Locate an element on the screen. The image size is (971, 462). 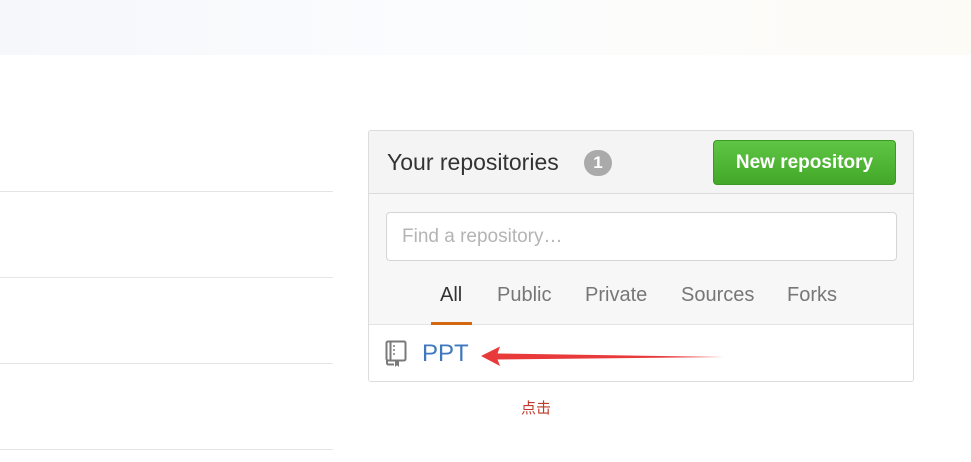
tab-all: All is located at coordinates (451, 295).